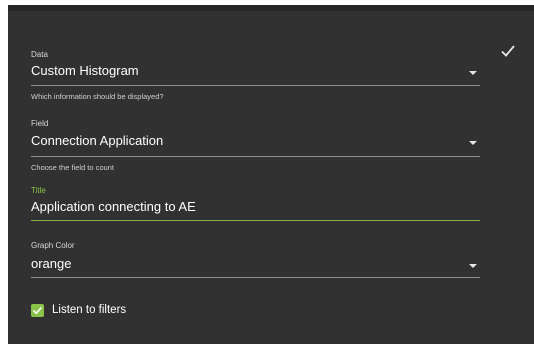 This screenshot has width=534, height=344. I want to click on listen-to-filters-checkbox, so click(37, 310).